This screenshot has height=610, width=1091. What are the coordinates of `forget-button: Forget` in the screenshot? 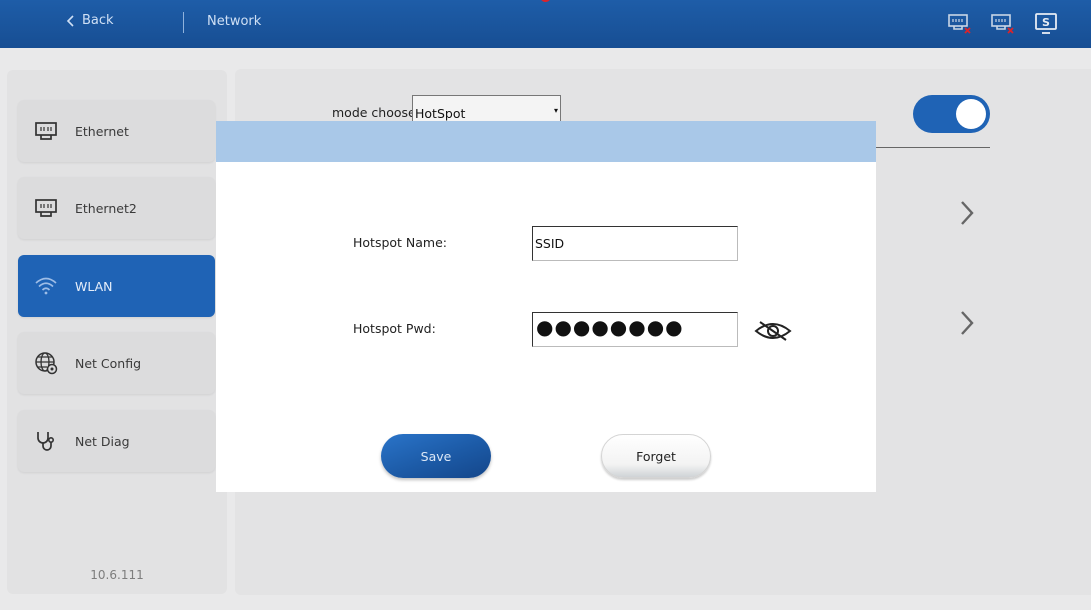 It's located at (656, 456).